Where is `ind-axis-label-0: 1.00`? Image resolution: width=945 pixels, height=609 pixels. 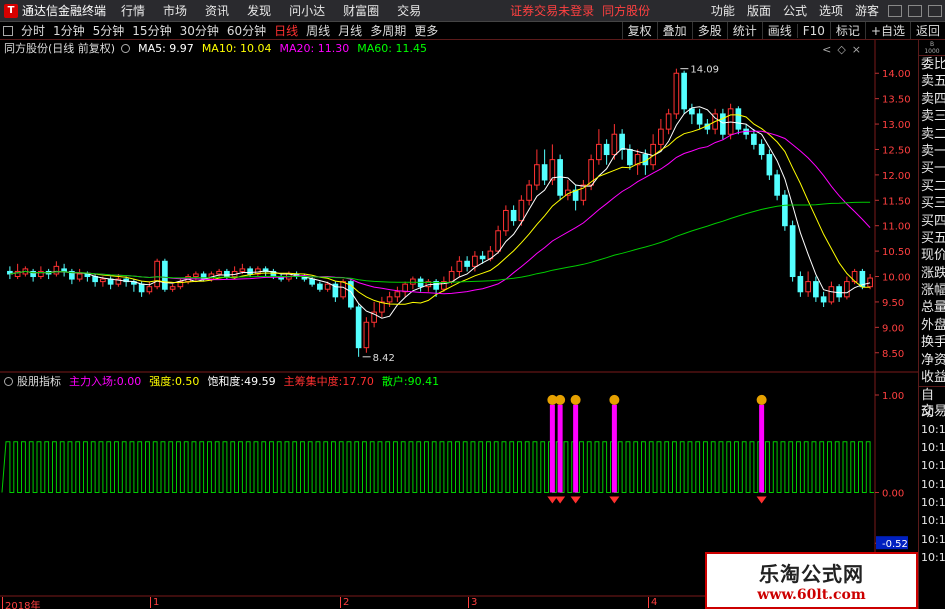
ind-axis-label-0: 1.00 is located at coordinates (893, 396).